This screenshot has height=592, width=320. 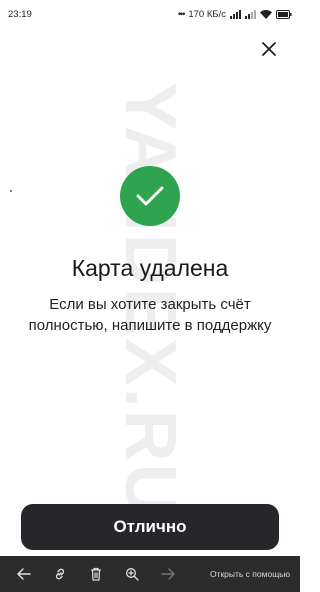 I want to click on open-with-button: Открыть с помощью, so click(x=252, y=574).